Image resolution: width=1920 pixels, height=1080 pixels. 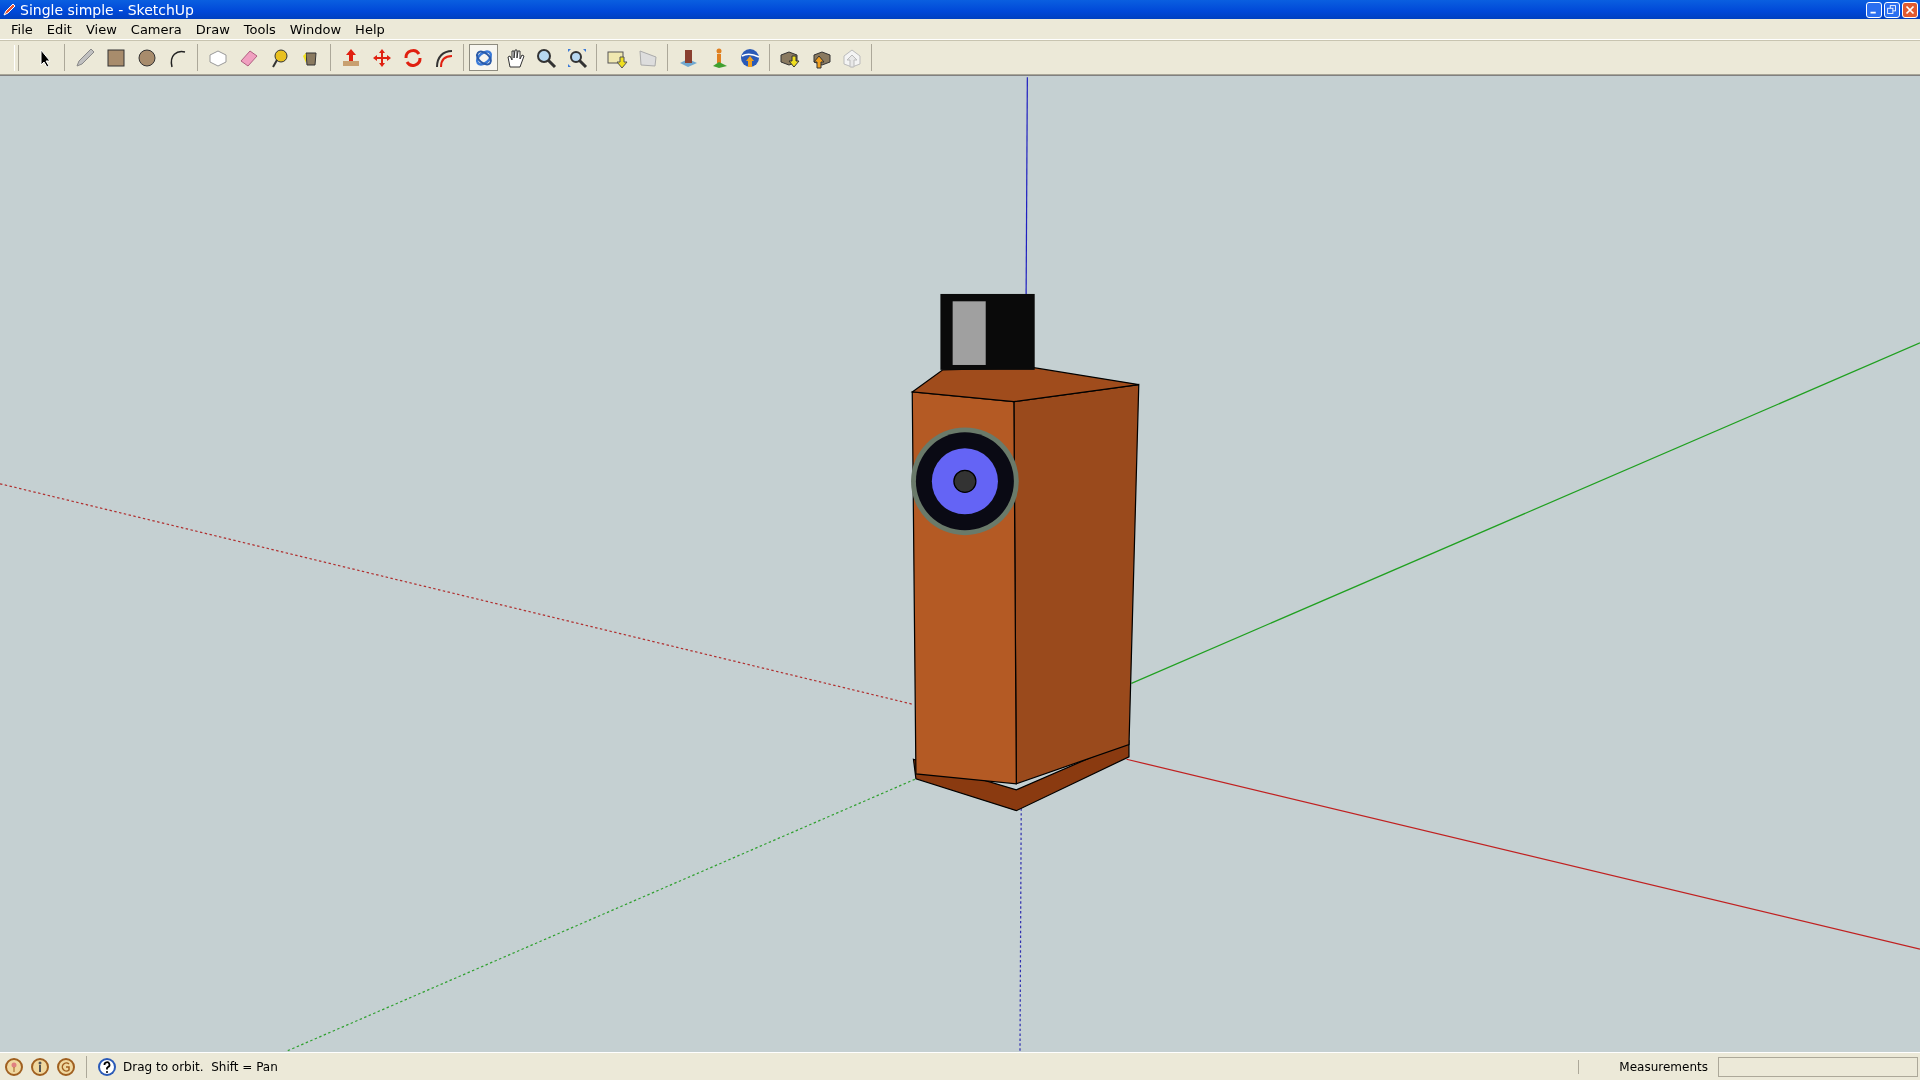 I want to click on menu-item: Help, so click(x=370, y=29).